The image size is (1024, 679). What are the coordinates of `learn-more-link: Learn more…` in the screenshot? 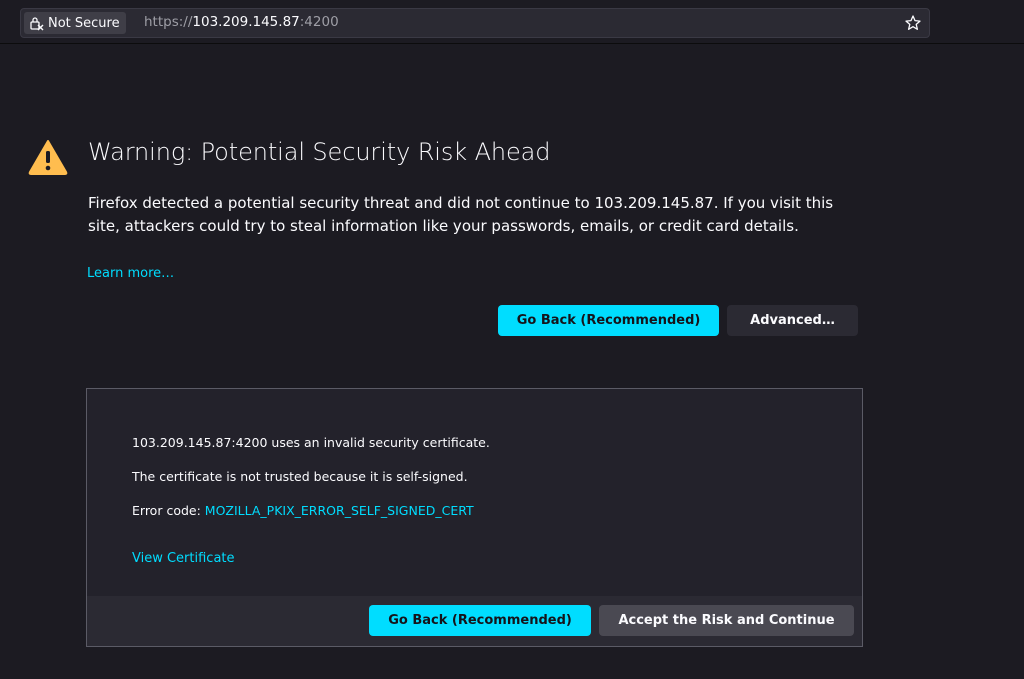 It's located at (130, 273).